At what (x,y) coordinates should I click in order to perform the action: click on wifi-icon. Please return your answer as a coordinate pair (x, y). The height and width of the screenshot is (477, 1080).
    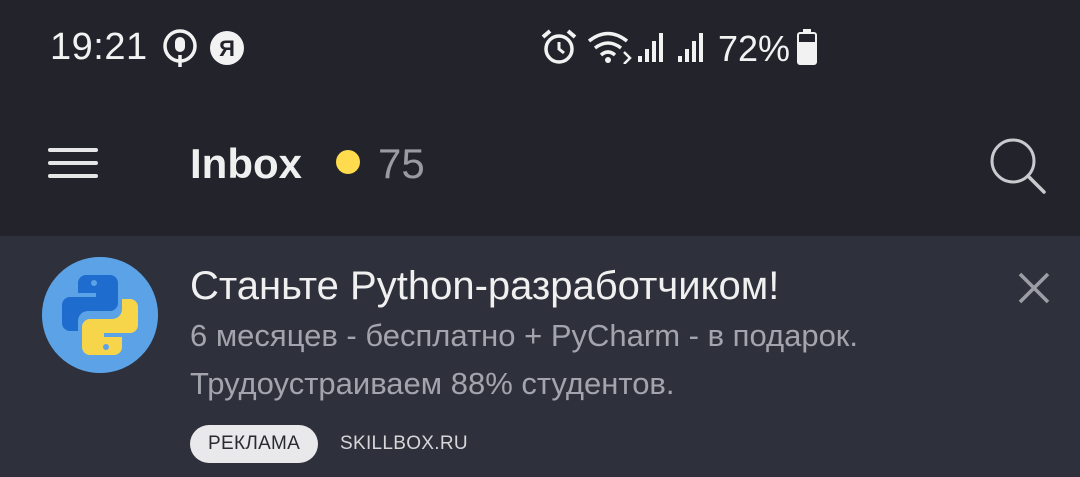
    Looking at the image, I should click on (609, 47).